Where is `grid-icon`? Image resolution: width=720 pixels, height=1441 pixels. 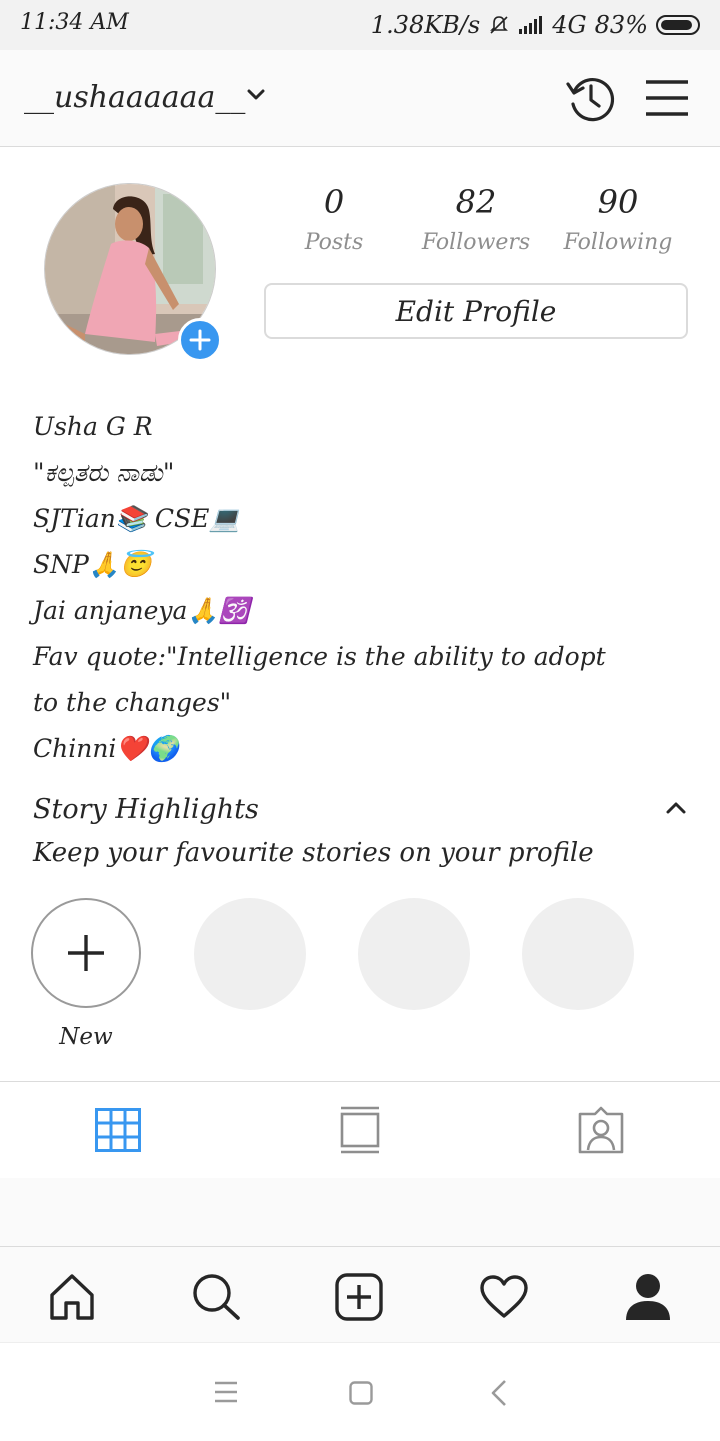
grid-icon is located at coordinates (118, 1130).